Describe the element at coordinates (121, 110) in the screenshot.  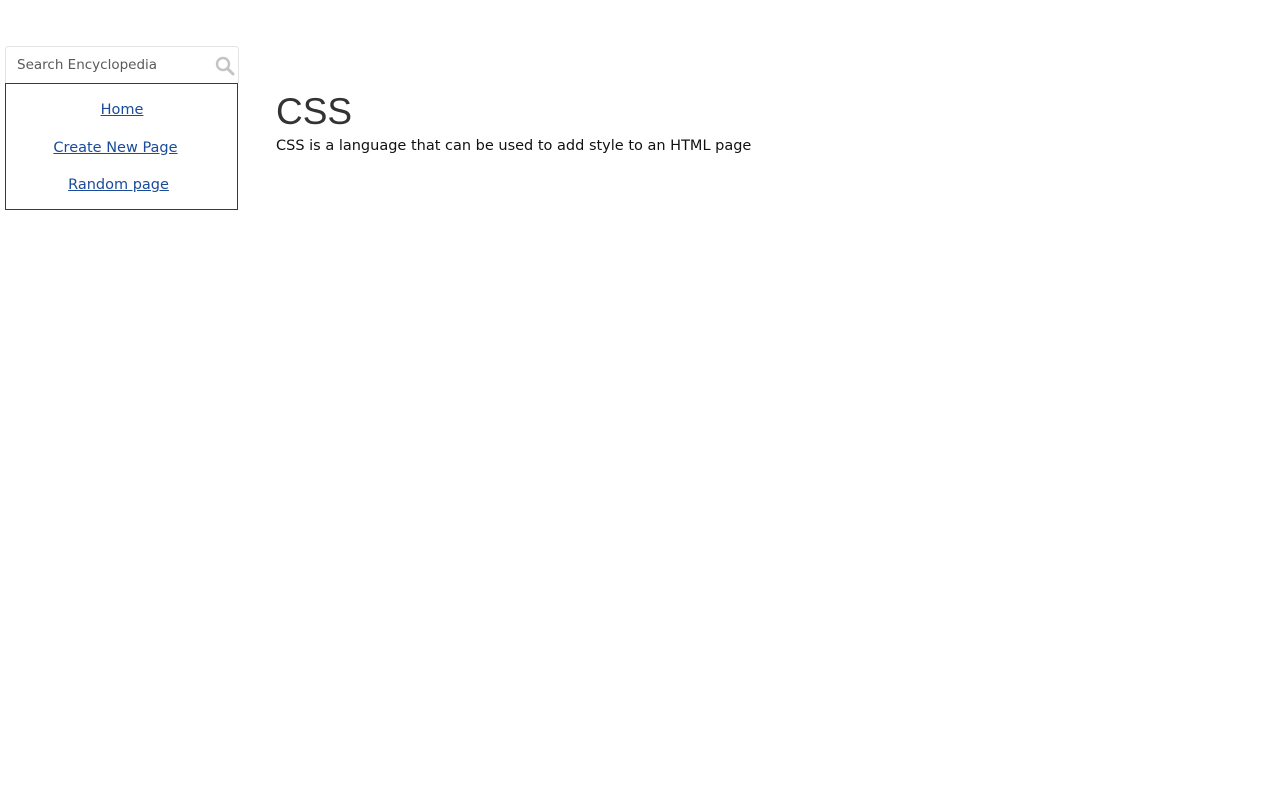
I see `nav-link-home: Home` at that location.